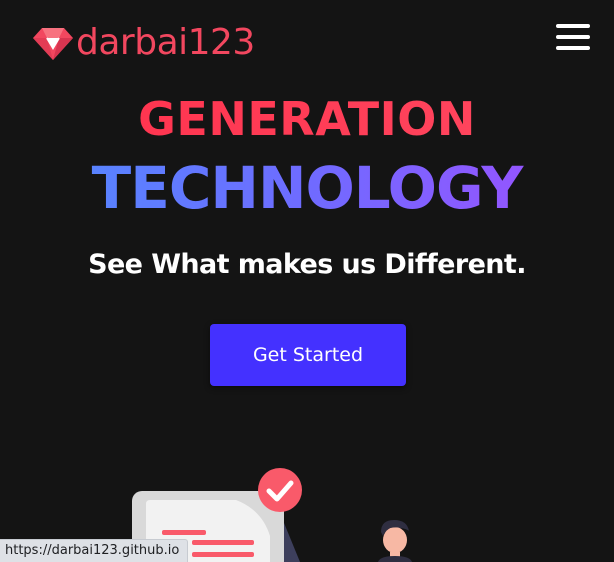  What do you see at coordinates (165, 42) in the screenshot?
I see `brand-name: darbai123` at bounding box center [165, 42].